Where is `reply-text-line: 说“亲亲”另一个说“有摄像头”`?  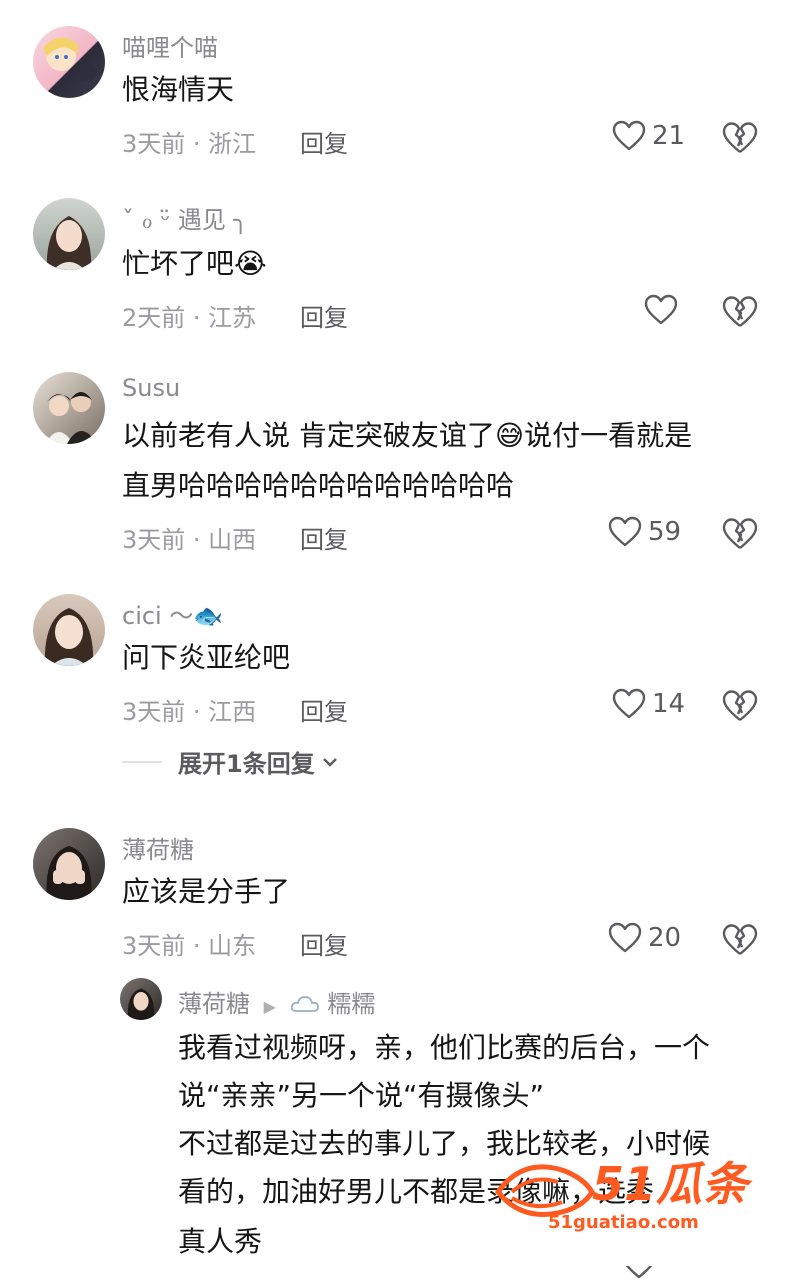
reply-text-line: 说“亲亲”另一个说“有摄像头” is located at coordinates (361, 1095).